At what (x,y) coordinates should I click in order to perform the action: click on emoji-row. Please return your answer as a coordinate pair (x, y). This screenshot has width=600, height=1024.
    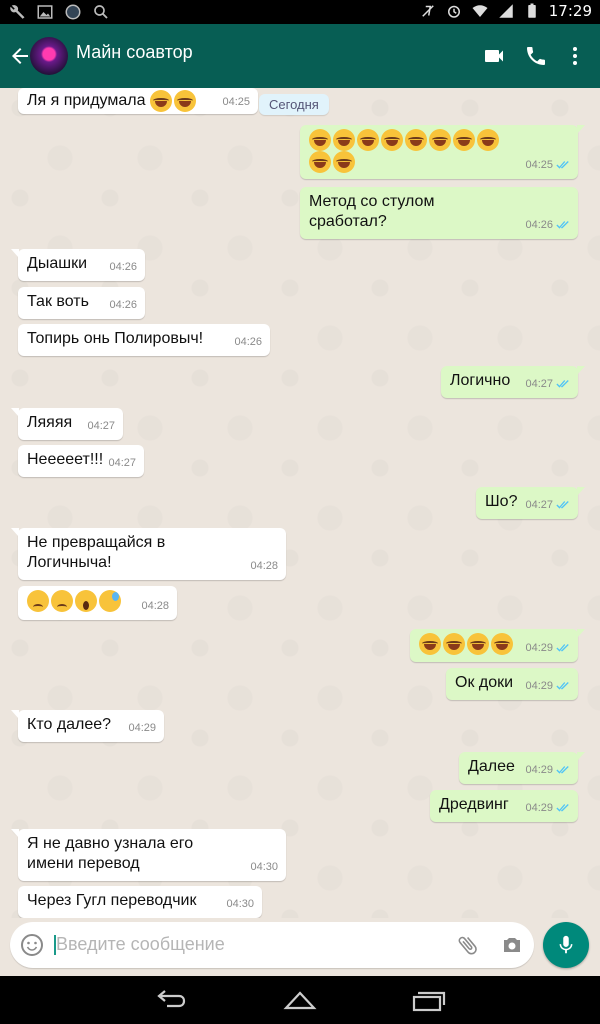
    Looking at the image, I should click on (439, 140).